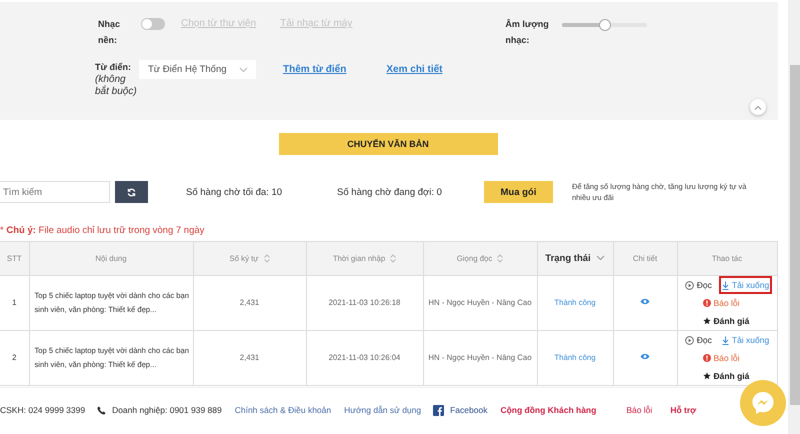 The image size is (800, 434). I want to click on messenger-button, so click(763, 403).